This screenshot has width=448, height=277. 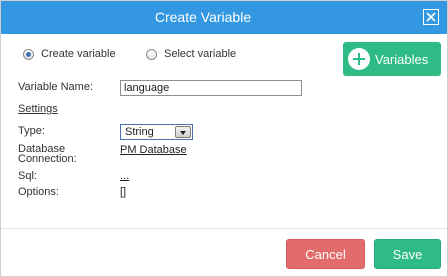 I want to click on sql-label: Sql:, so click(x=27, y=176).